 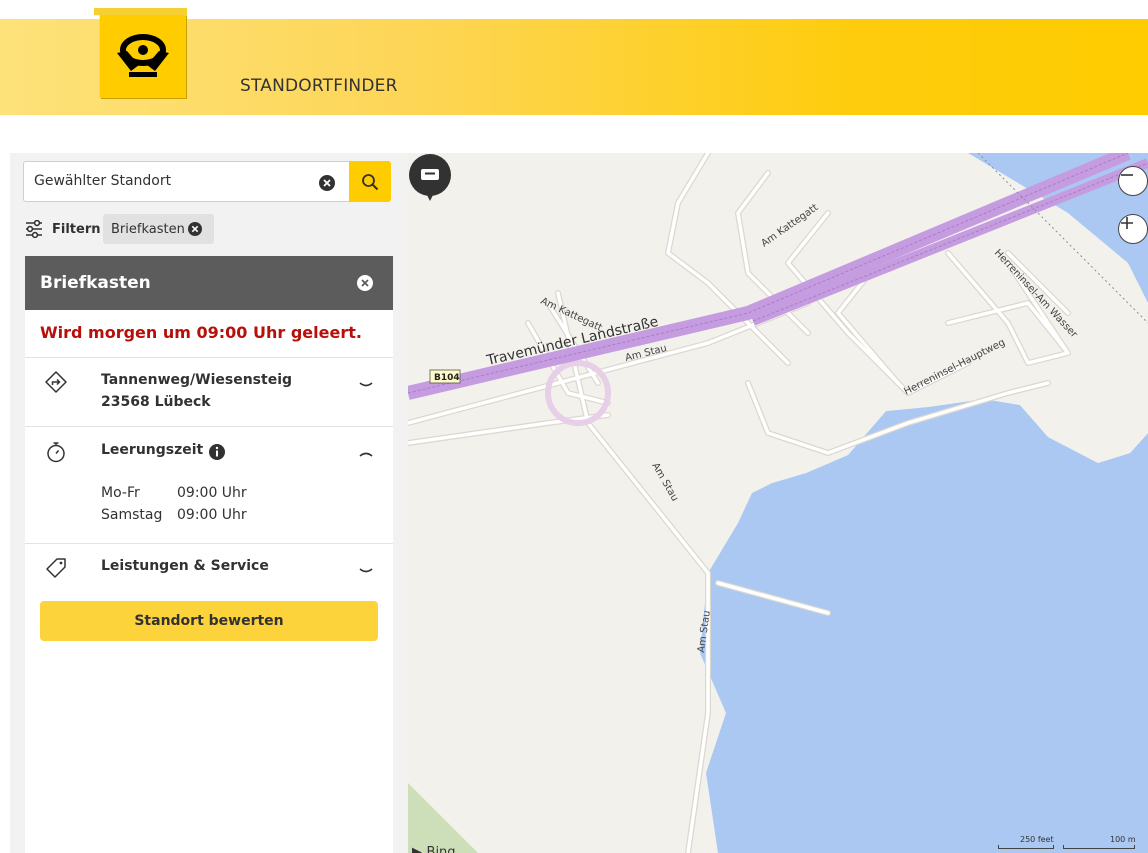 What do you see at coordinates (197, 380) in the screenshot?
I see `address-street: Tannenweg/Wiesensteig` at bounding box center [197, 380].